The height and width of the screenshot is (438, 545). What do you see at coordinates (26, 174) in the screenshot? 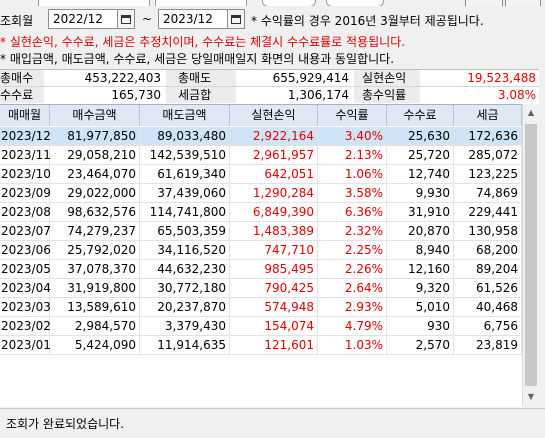
I see `cell-month: 2023/10` at bounding box center [26, 174].